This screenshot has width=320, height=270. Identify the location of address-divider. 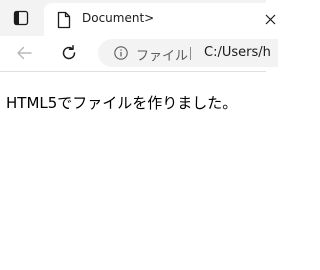
(190, 53).